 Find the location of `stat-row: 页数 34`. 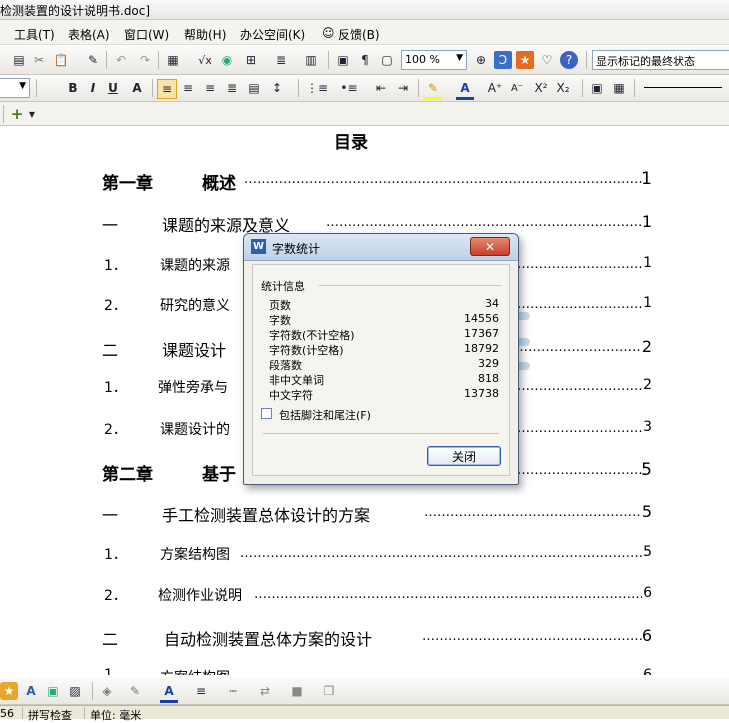

stat-row: 页数 34 is located at coordinates (384, 304).